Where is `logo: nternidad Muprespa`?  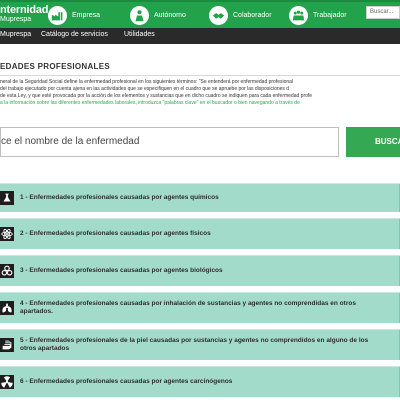
logo: nternidad Muprespa is located at coordinates (24, 15).